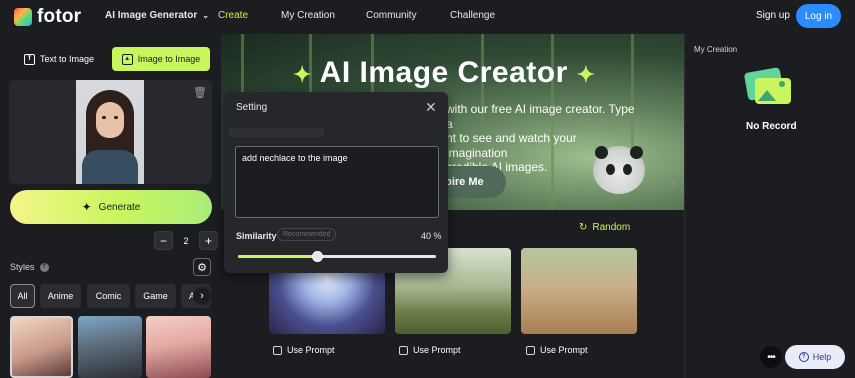 Image resolution: width=855 pixels, height=378 pixels. I want to click on style-chip-game: Game, so click(155, 296).